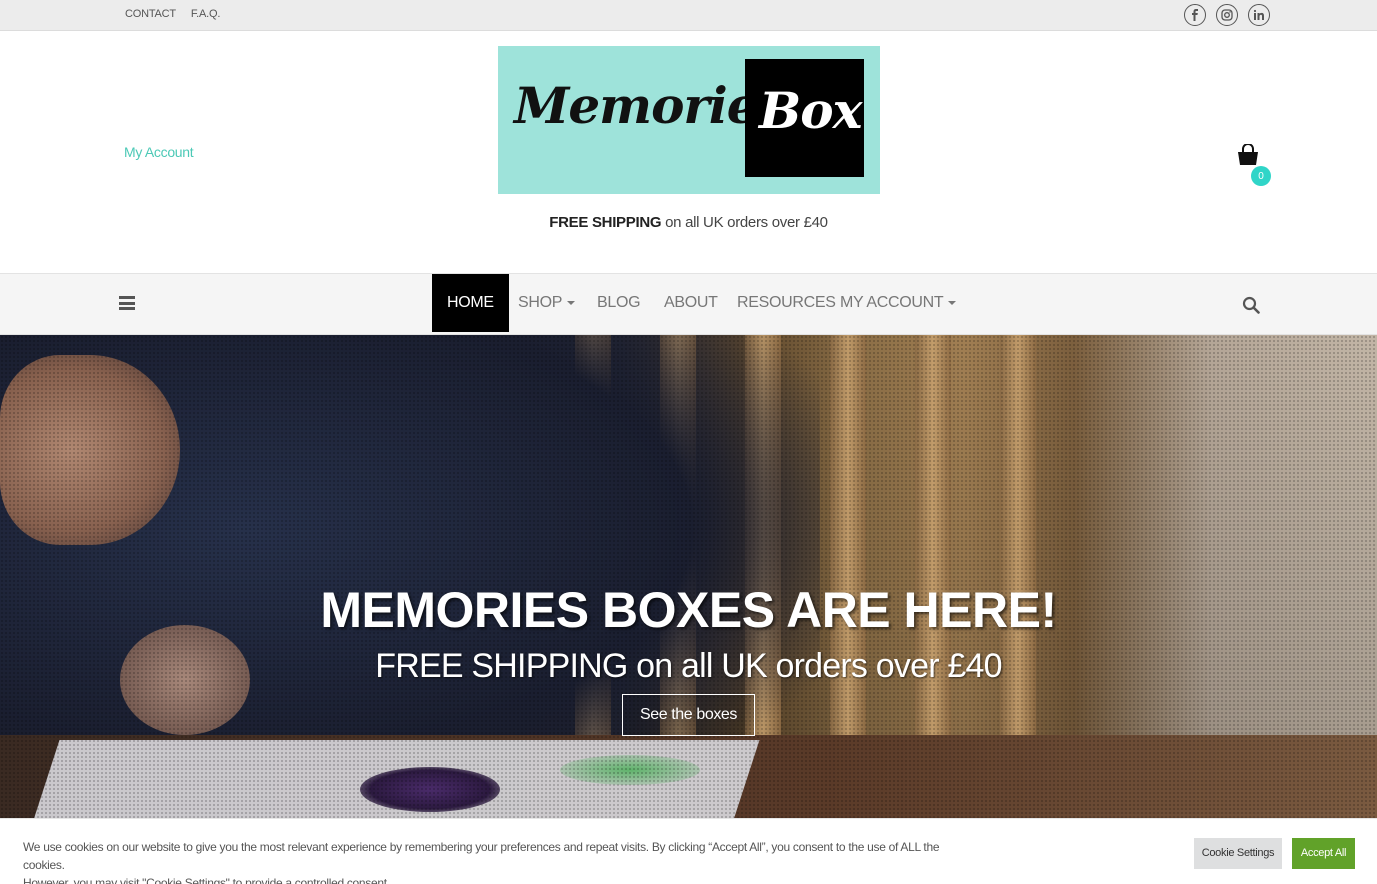 This screenshot has height=884, width=1377. I want to click on hero-title: MEMORIES BOXES ARE HERE!, so click(688, 610).